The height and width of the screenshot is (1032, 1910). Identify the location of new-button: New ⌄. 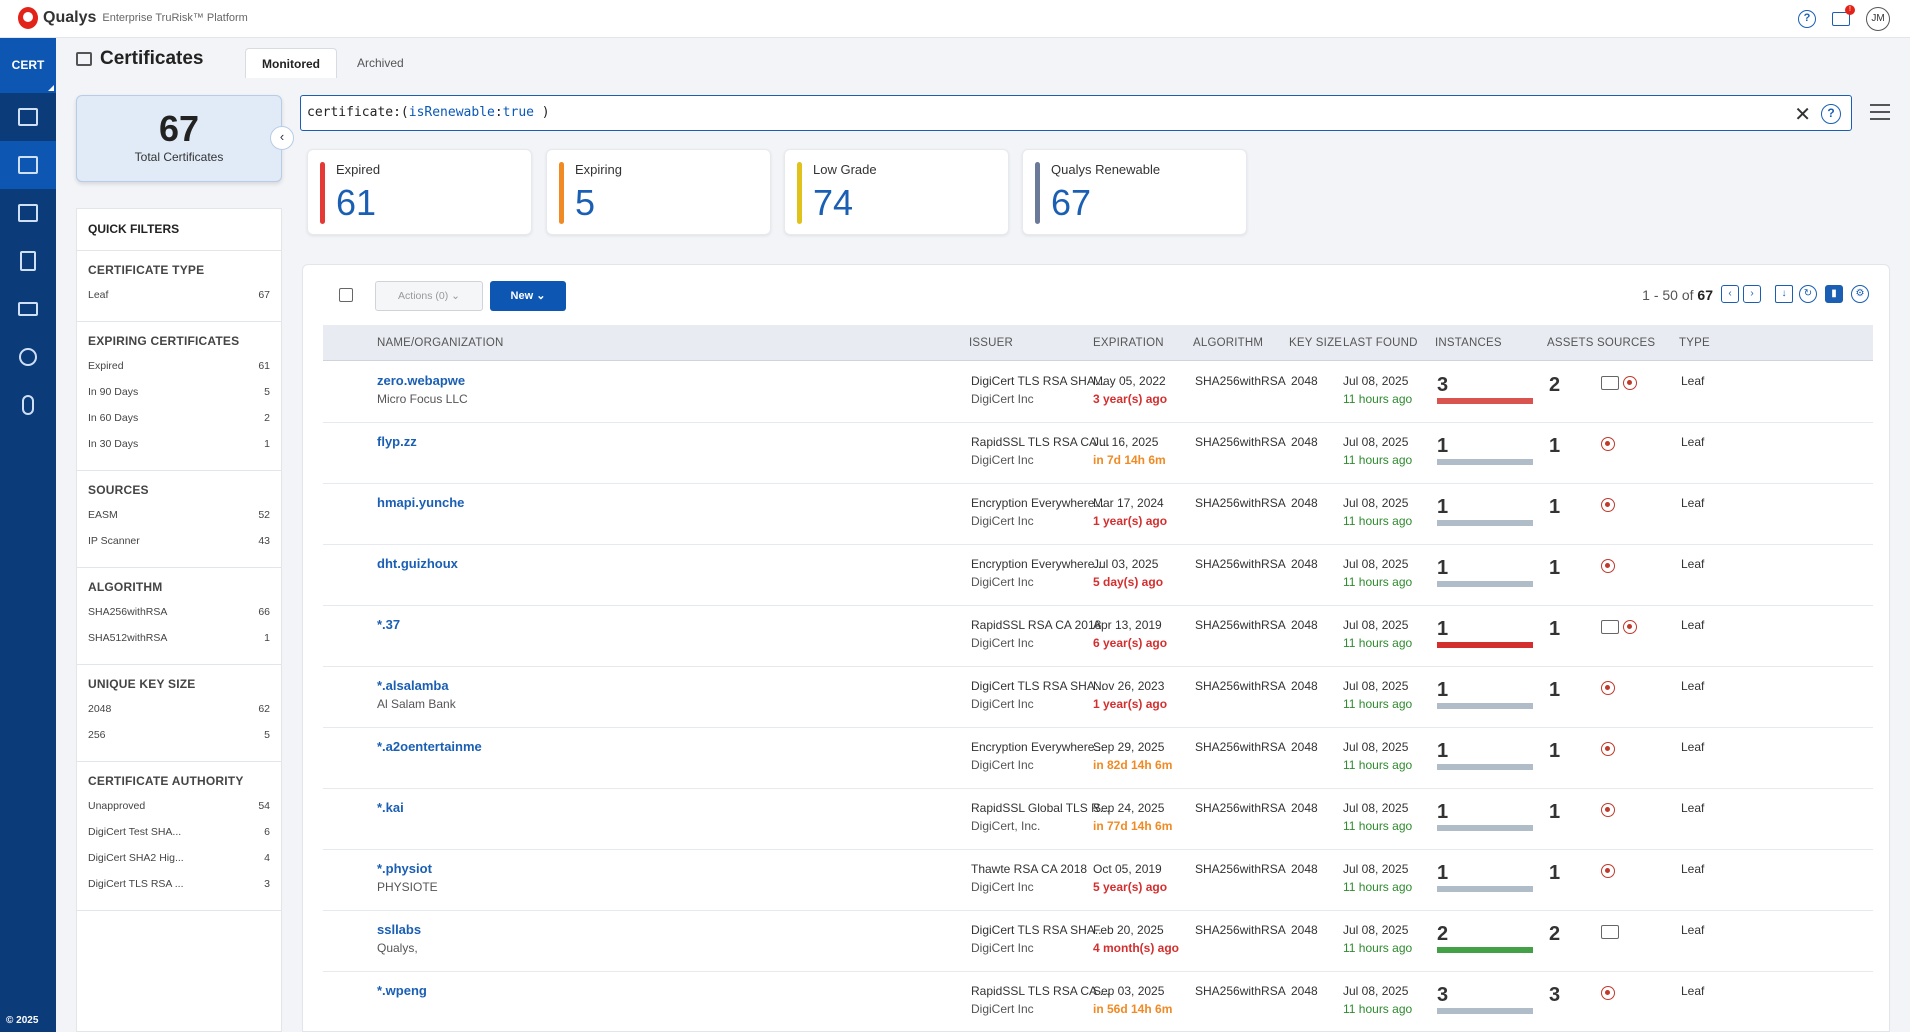
(528, 296).